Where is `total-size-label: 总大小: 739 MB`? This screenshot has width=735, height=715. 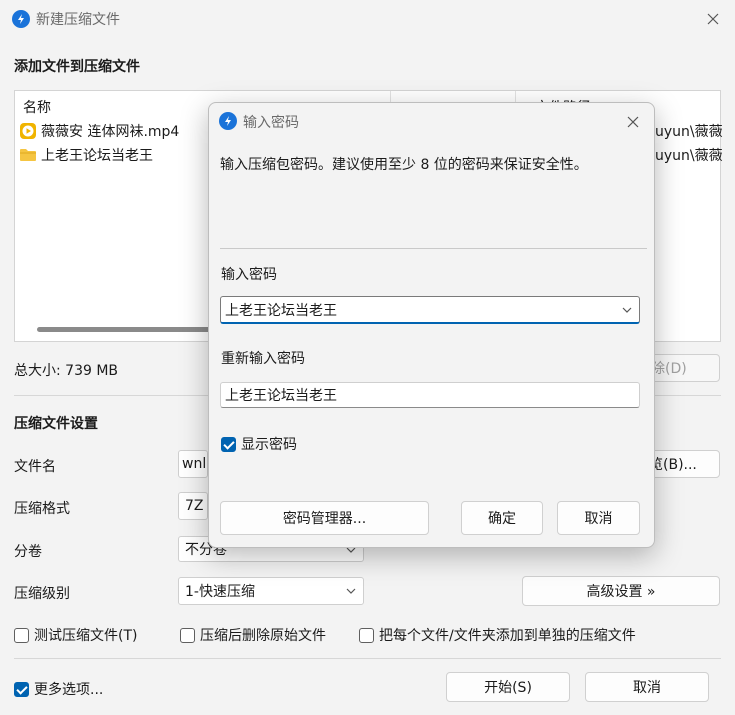
total-size-label: 总大小: 739 MB is located at coordinates (66, 371).